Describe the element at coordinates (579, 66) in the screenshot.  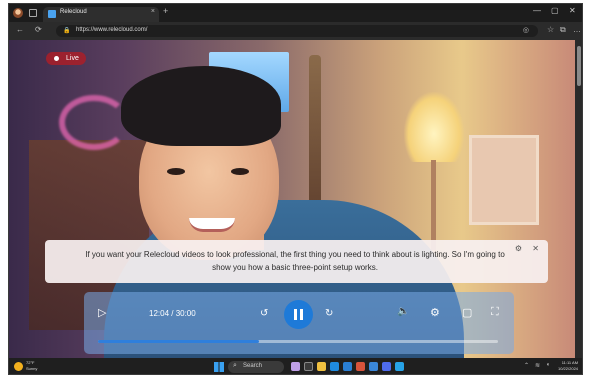
I see `scrollbar-thumb` at that location.